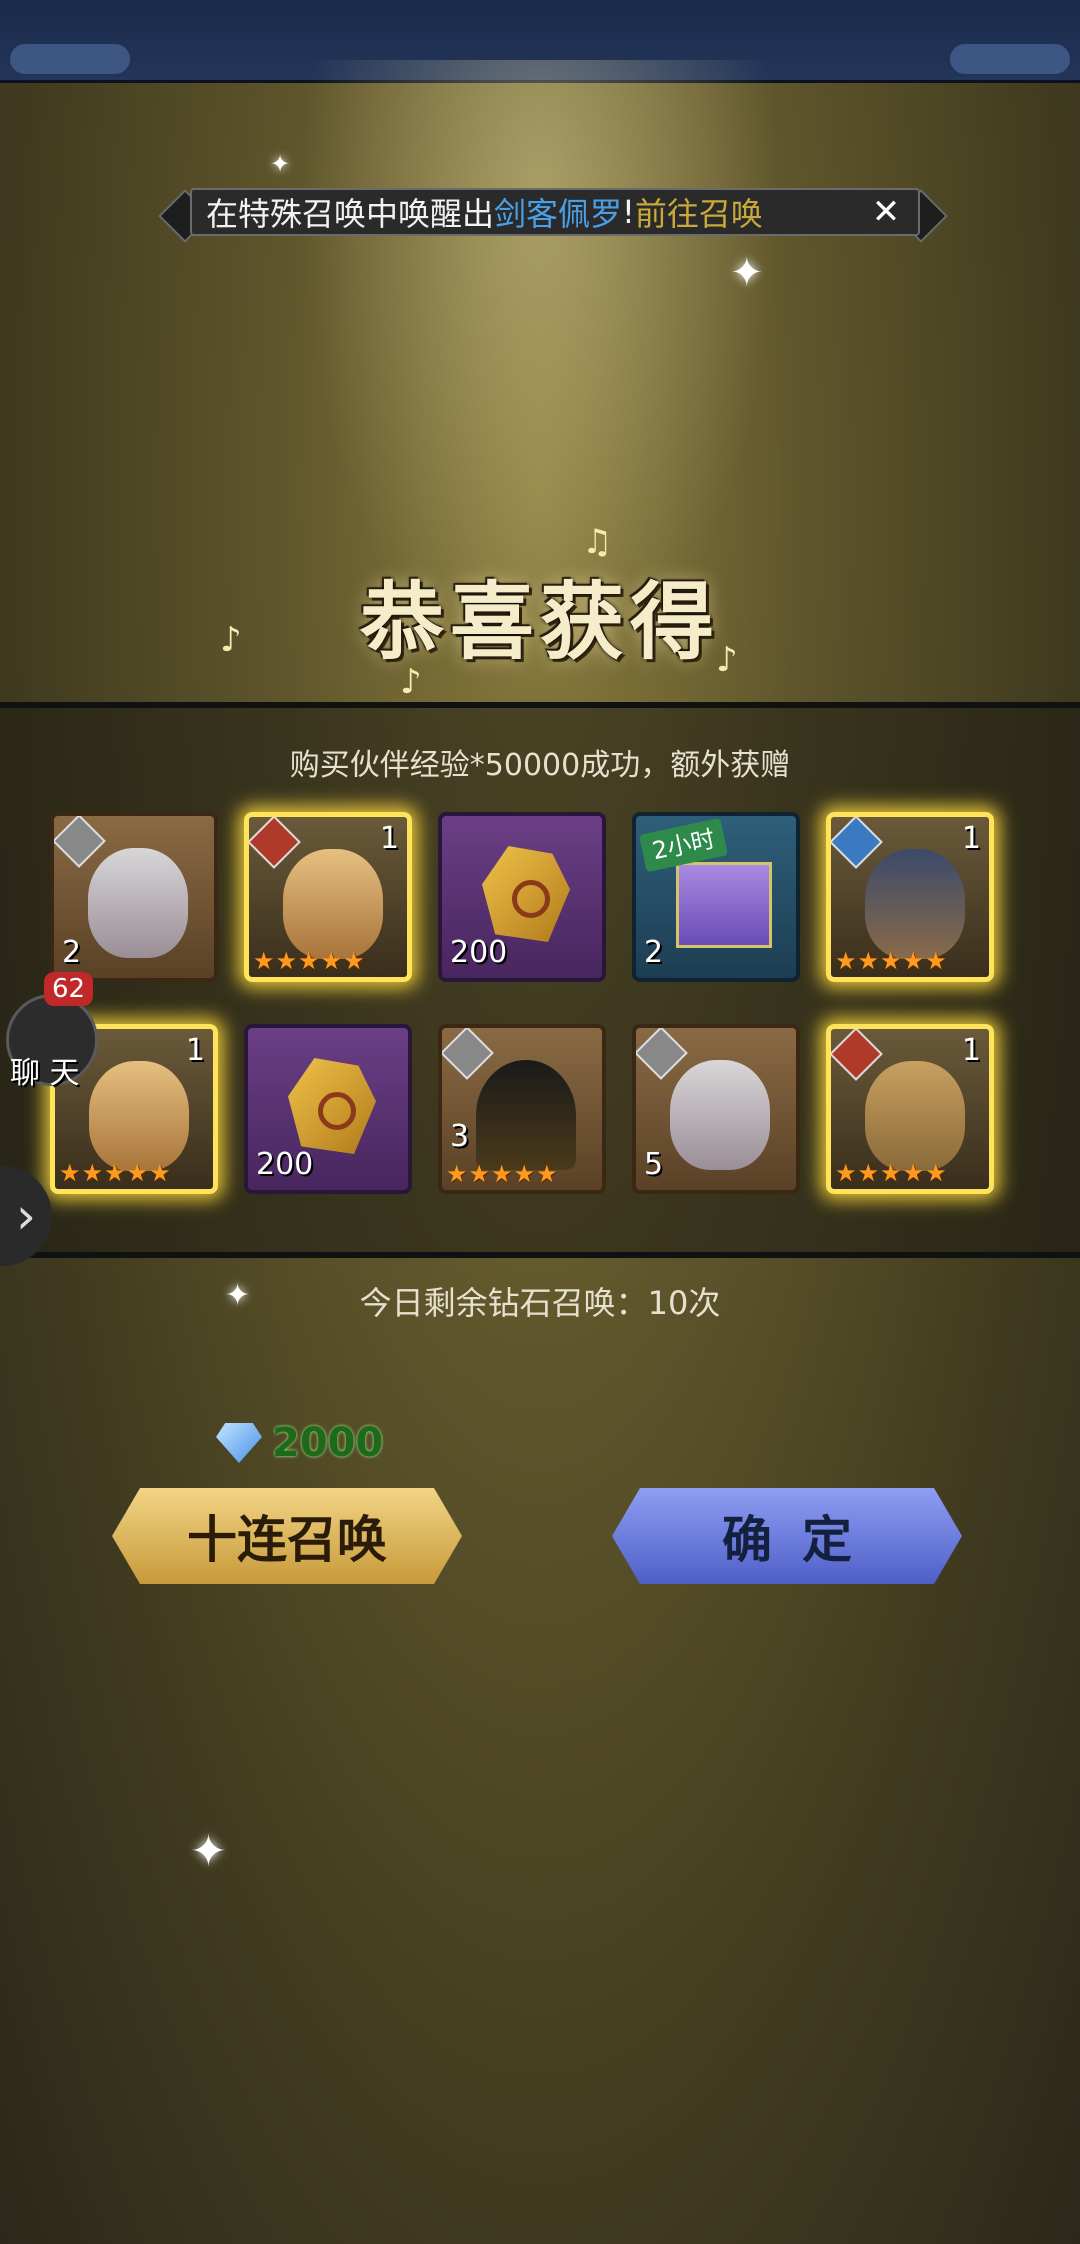  I want to click on item-quantity: 5, so click(654, 1164).